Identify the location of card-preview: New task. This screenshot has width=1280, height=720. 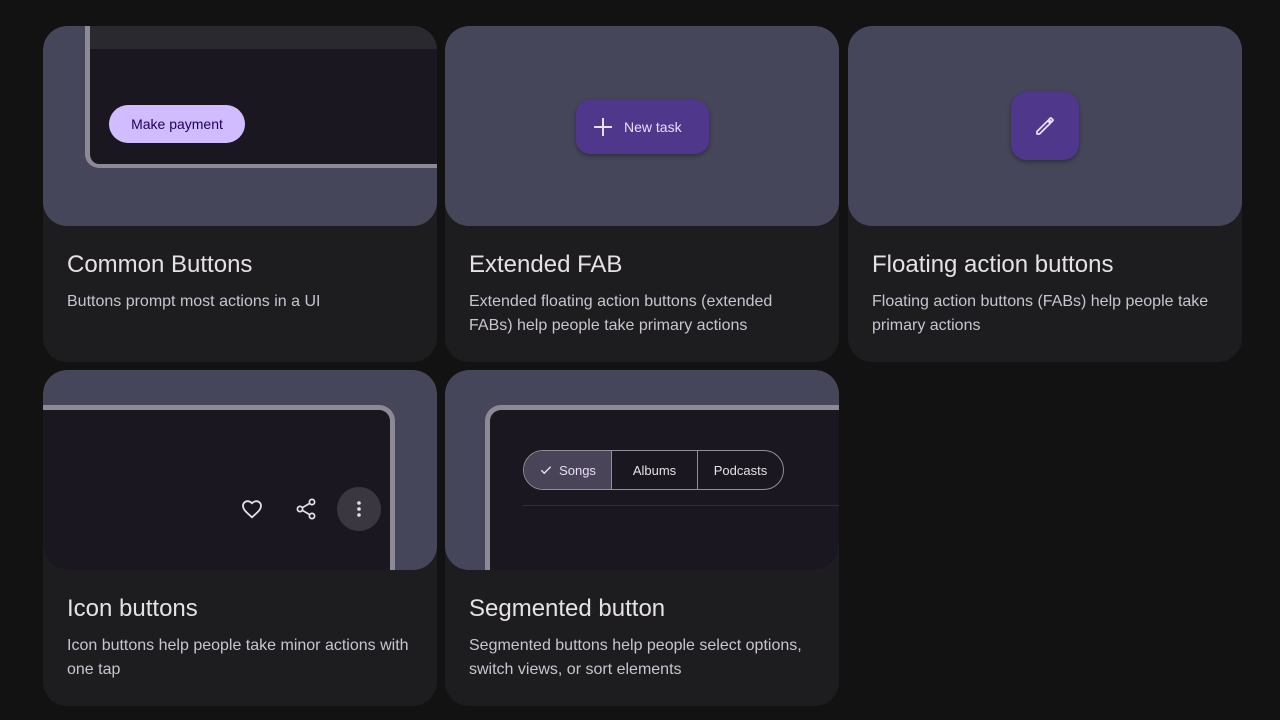
(642, 126).